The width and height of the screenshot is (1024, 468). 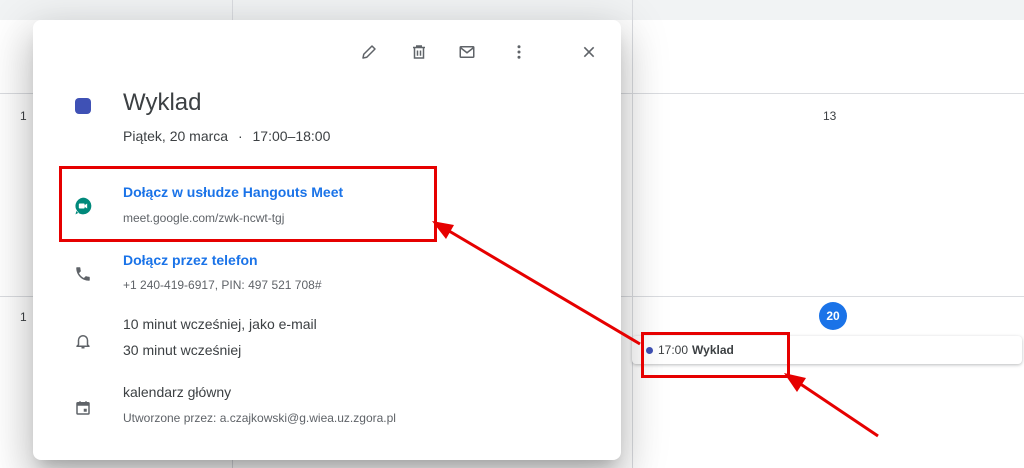 I want to click on arrow-to-event, so click(x=837, y=408).